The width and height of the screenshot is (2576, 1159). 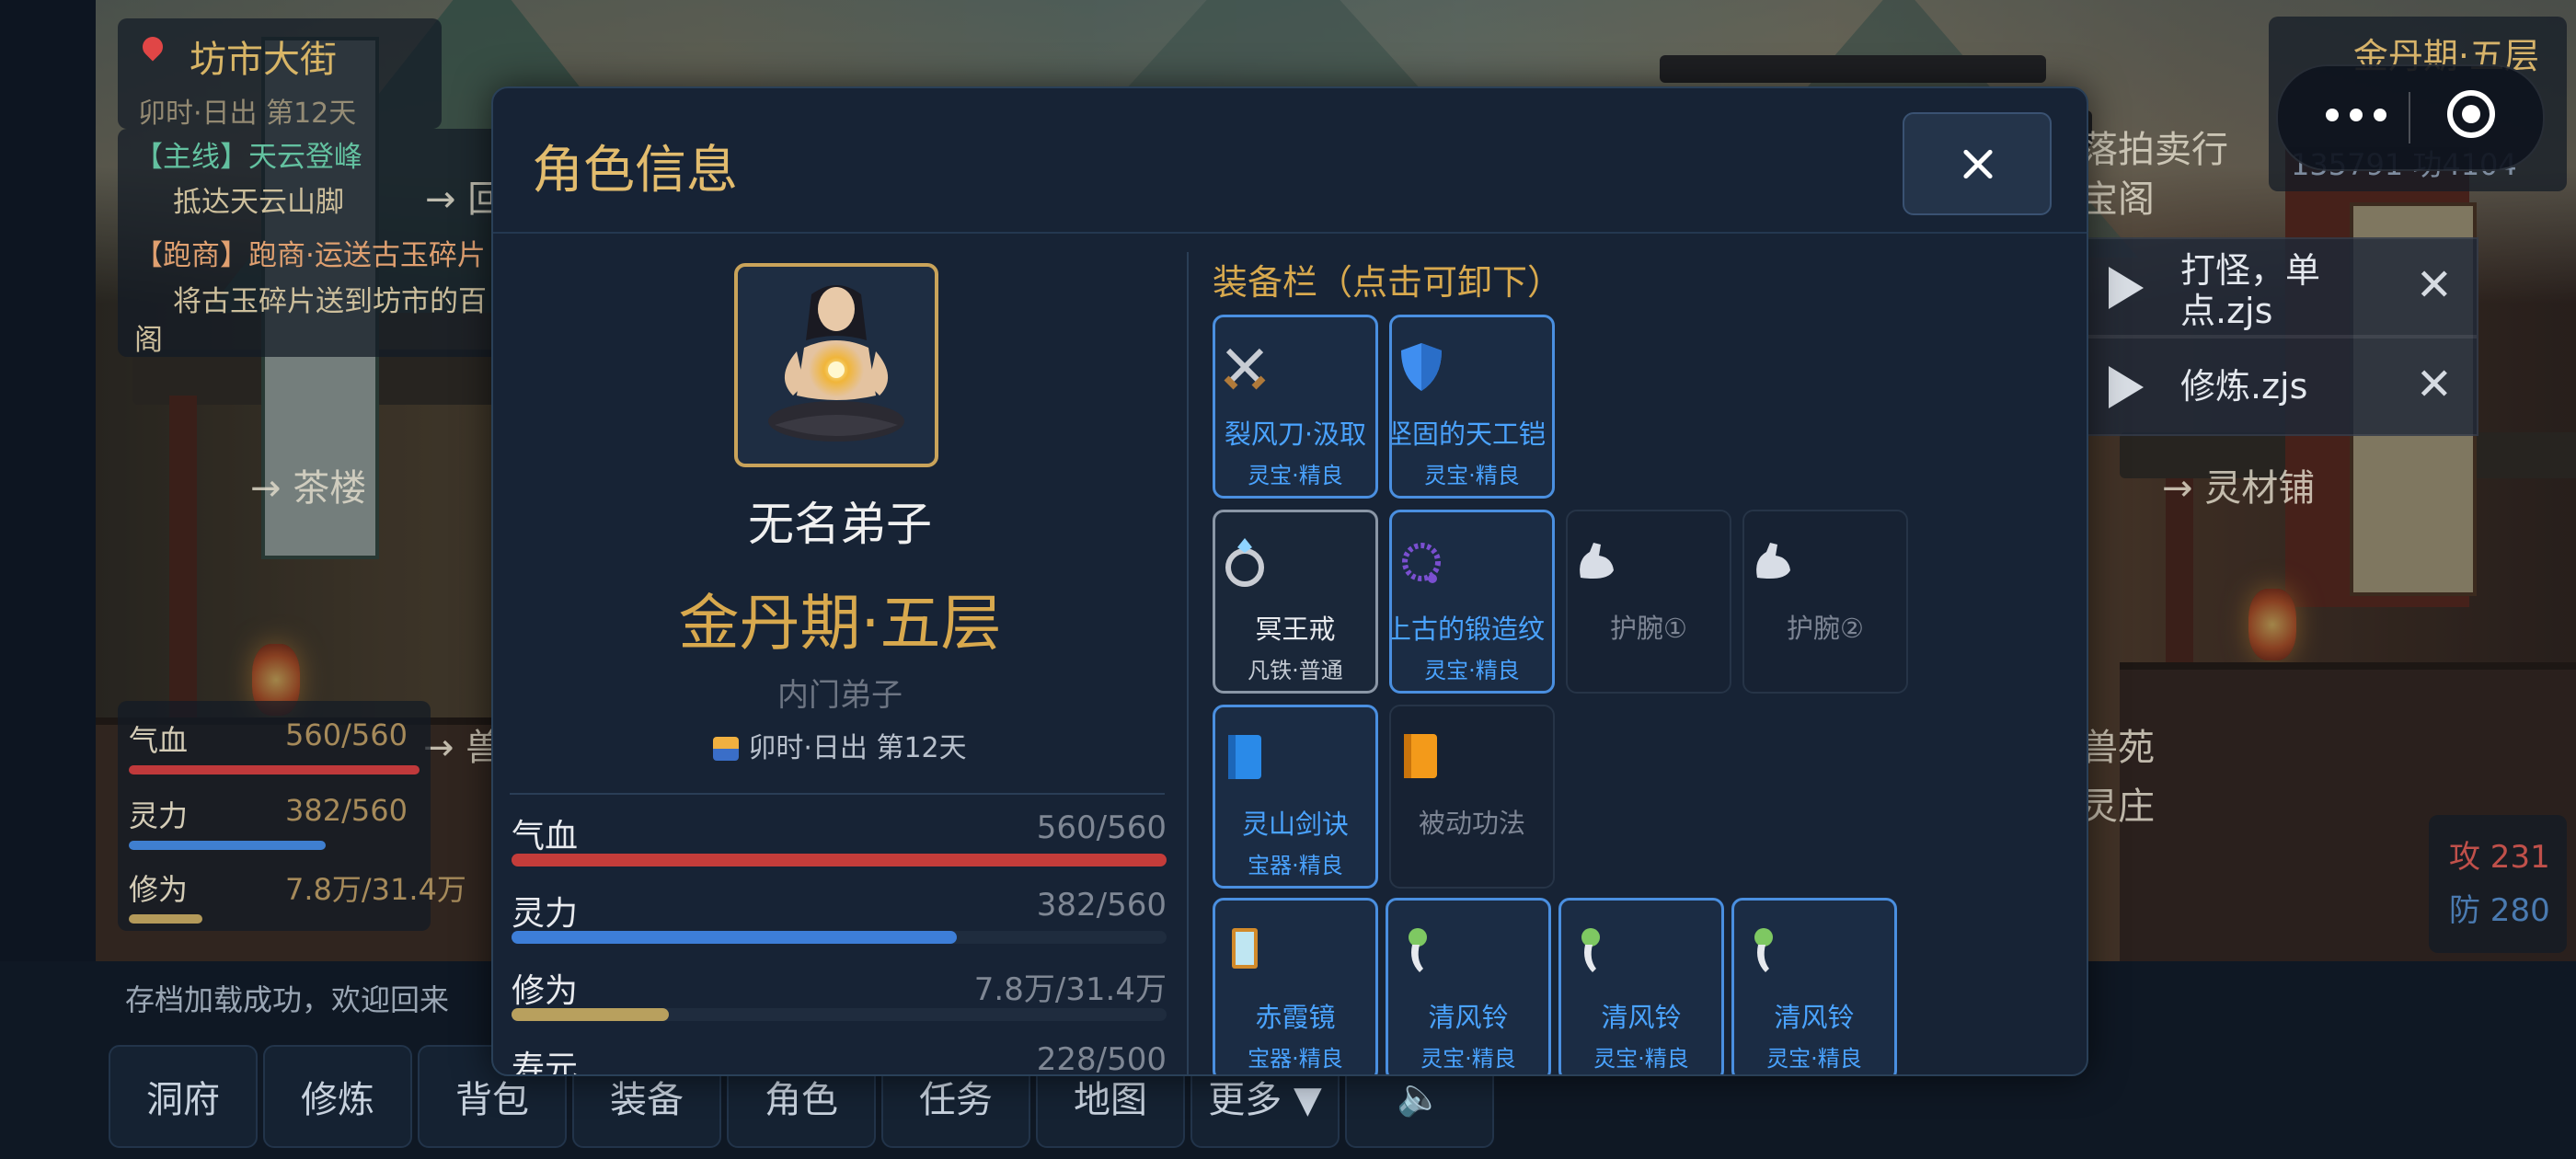 What do you see at coordinates (2499, 910) in the screenshot?
I see `defense-value: 防 280` at bounding box center [2499, 910].